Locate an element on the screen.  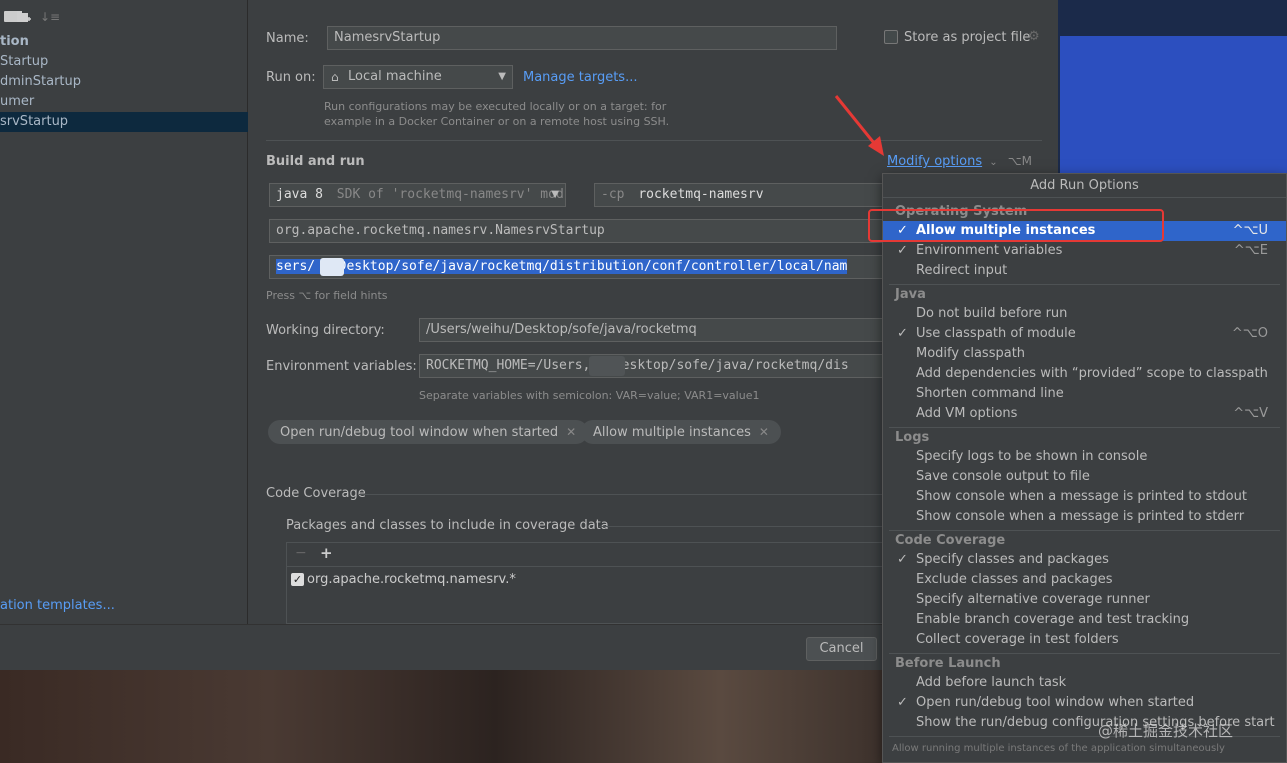
sidebar-item-label: dminStartup is located at coordinates (41, 81).